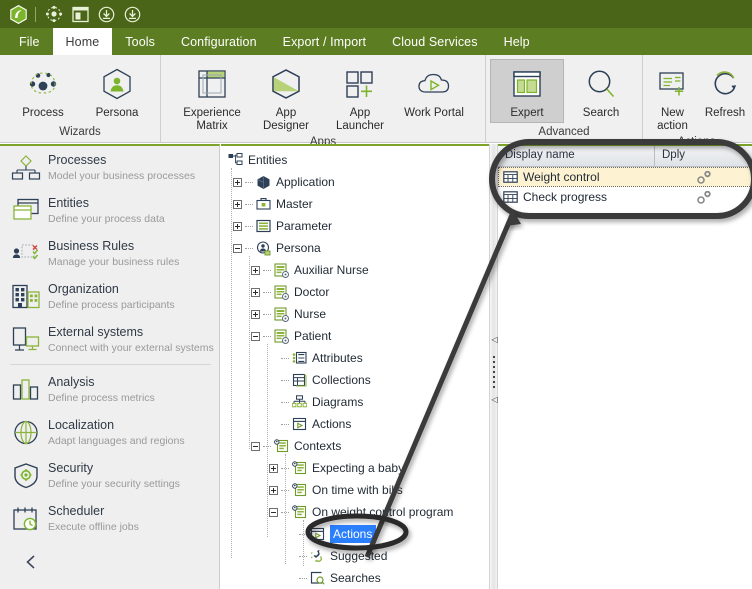 The width and height of the screenshot is (752, 589). Describe the element at coordinates (299, 468) in the screenshot. I see `context-icon` at that location.